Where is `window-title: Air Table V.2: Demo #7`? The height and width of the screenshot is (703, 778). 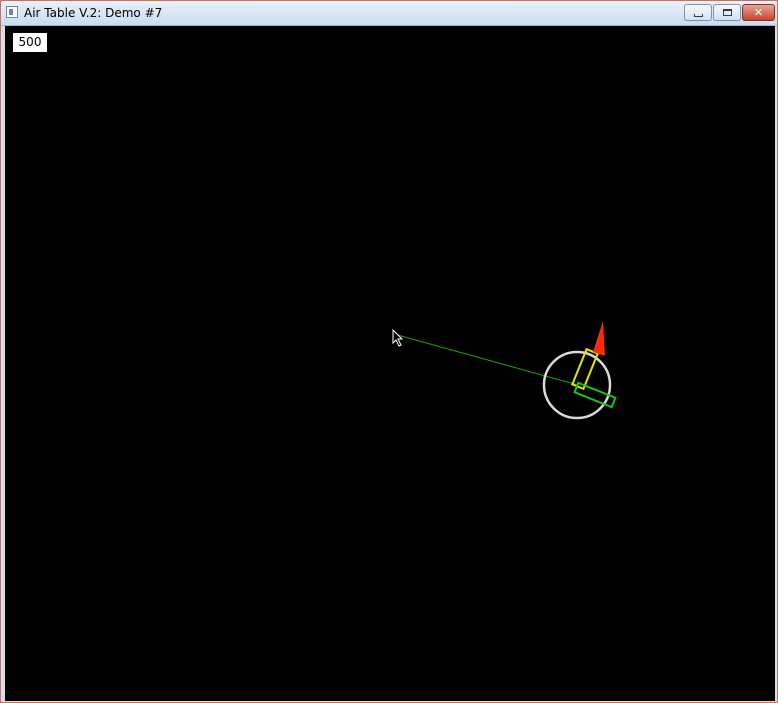 window-title: Air Table V.2: Demo #7 is located at coordinates (93, 13).